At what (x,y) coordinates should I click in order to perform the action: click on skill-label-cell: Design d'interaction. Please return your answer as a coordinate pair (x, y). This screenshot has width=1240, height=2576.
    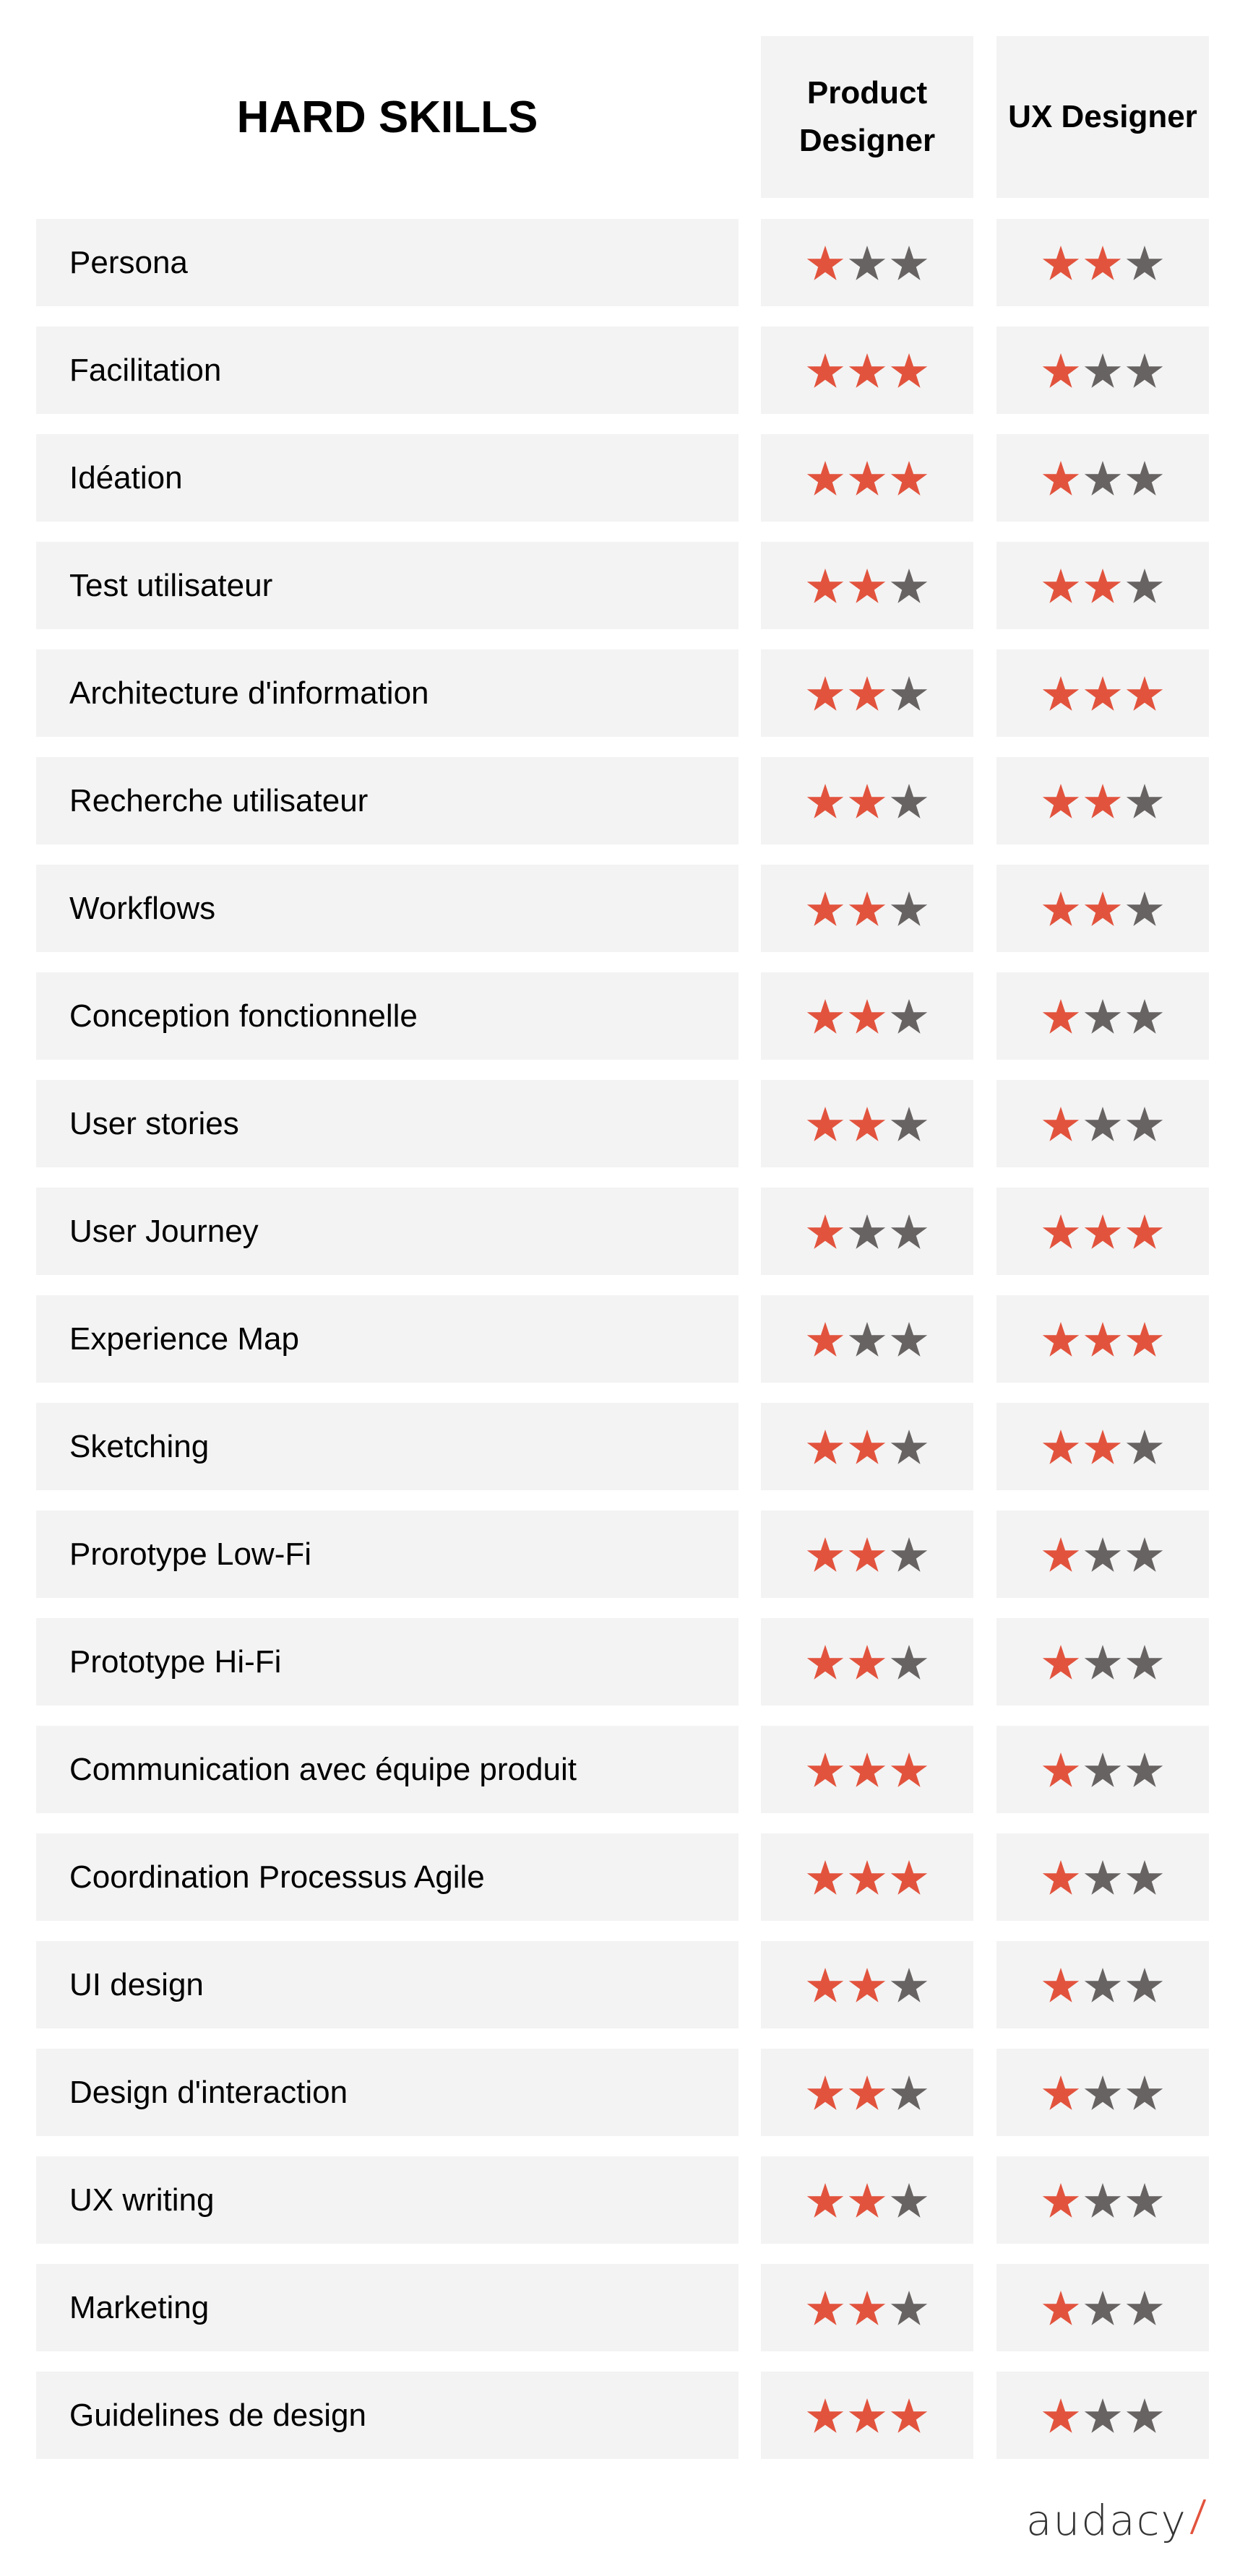
    Looking at the image, I should click on (387, 2092).